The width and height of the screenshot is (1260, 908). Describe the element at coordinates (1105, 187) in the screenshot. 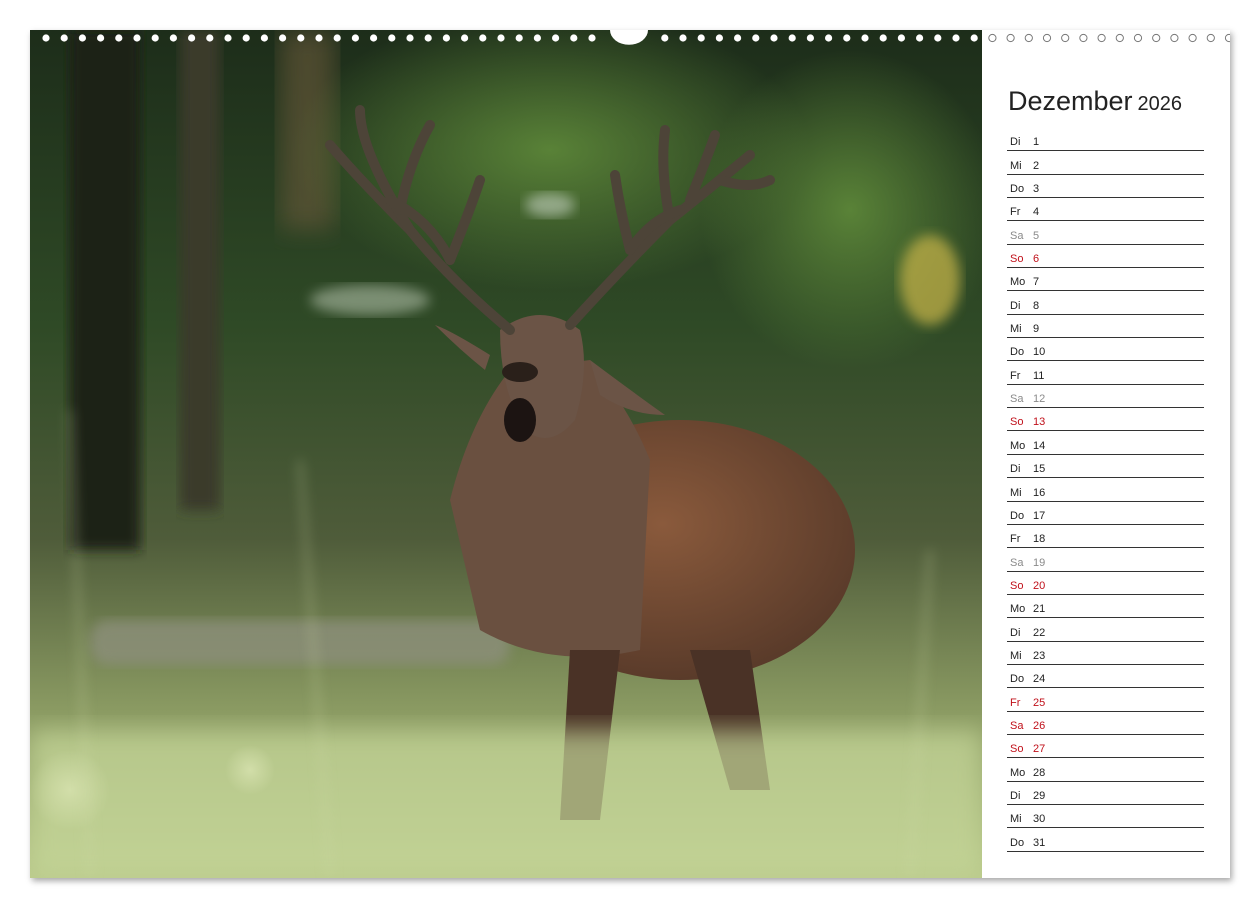

I see `day-row: Do 3` at that location.